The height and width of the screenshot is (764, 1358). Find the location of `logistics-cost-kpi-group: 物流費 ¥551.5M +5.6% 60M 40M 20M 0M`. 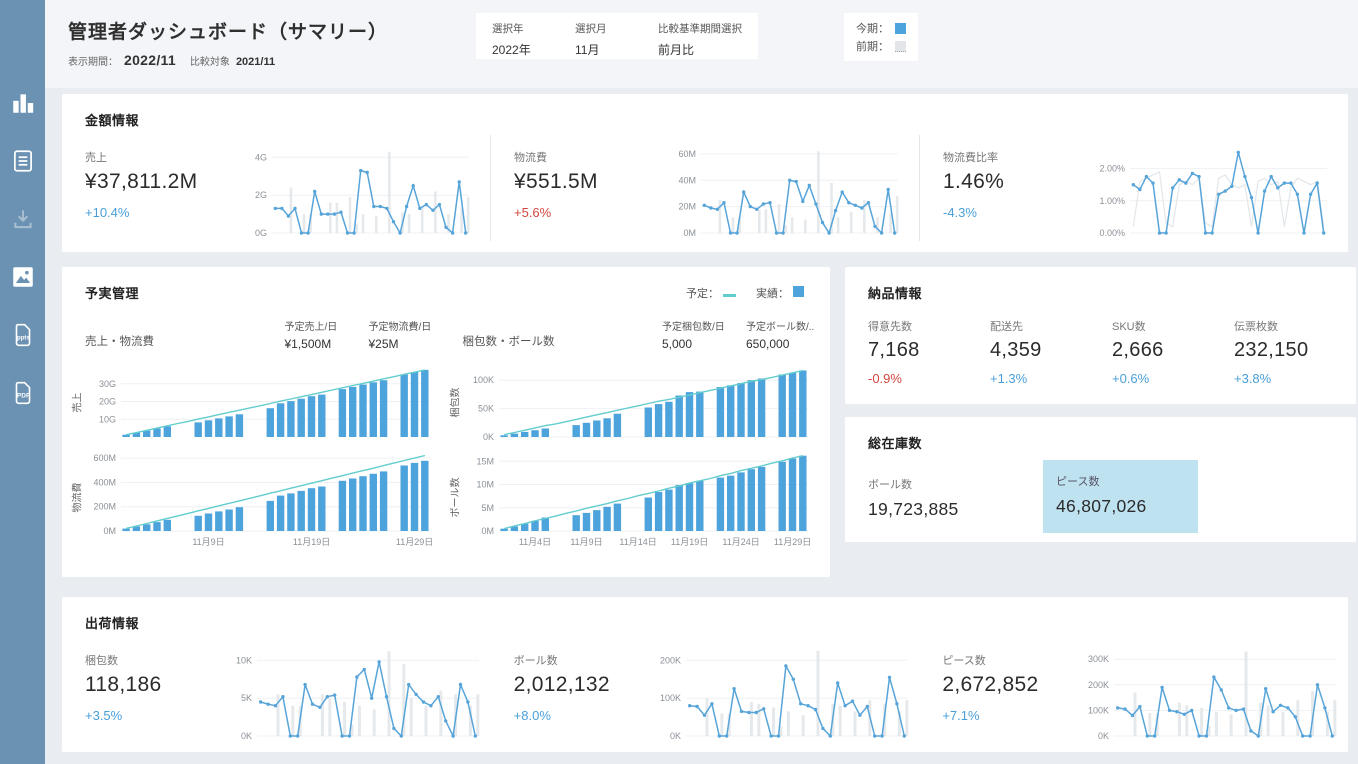

logistics-cost-kpi-group: 物流費 ¥551.5M +5.6% 60M 40M 20M 0M is located at coordinates (704, 188).